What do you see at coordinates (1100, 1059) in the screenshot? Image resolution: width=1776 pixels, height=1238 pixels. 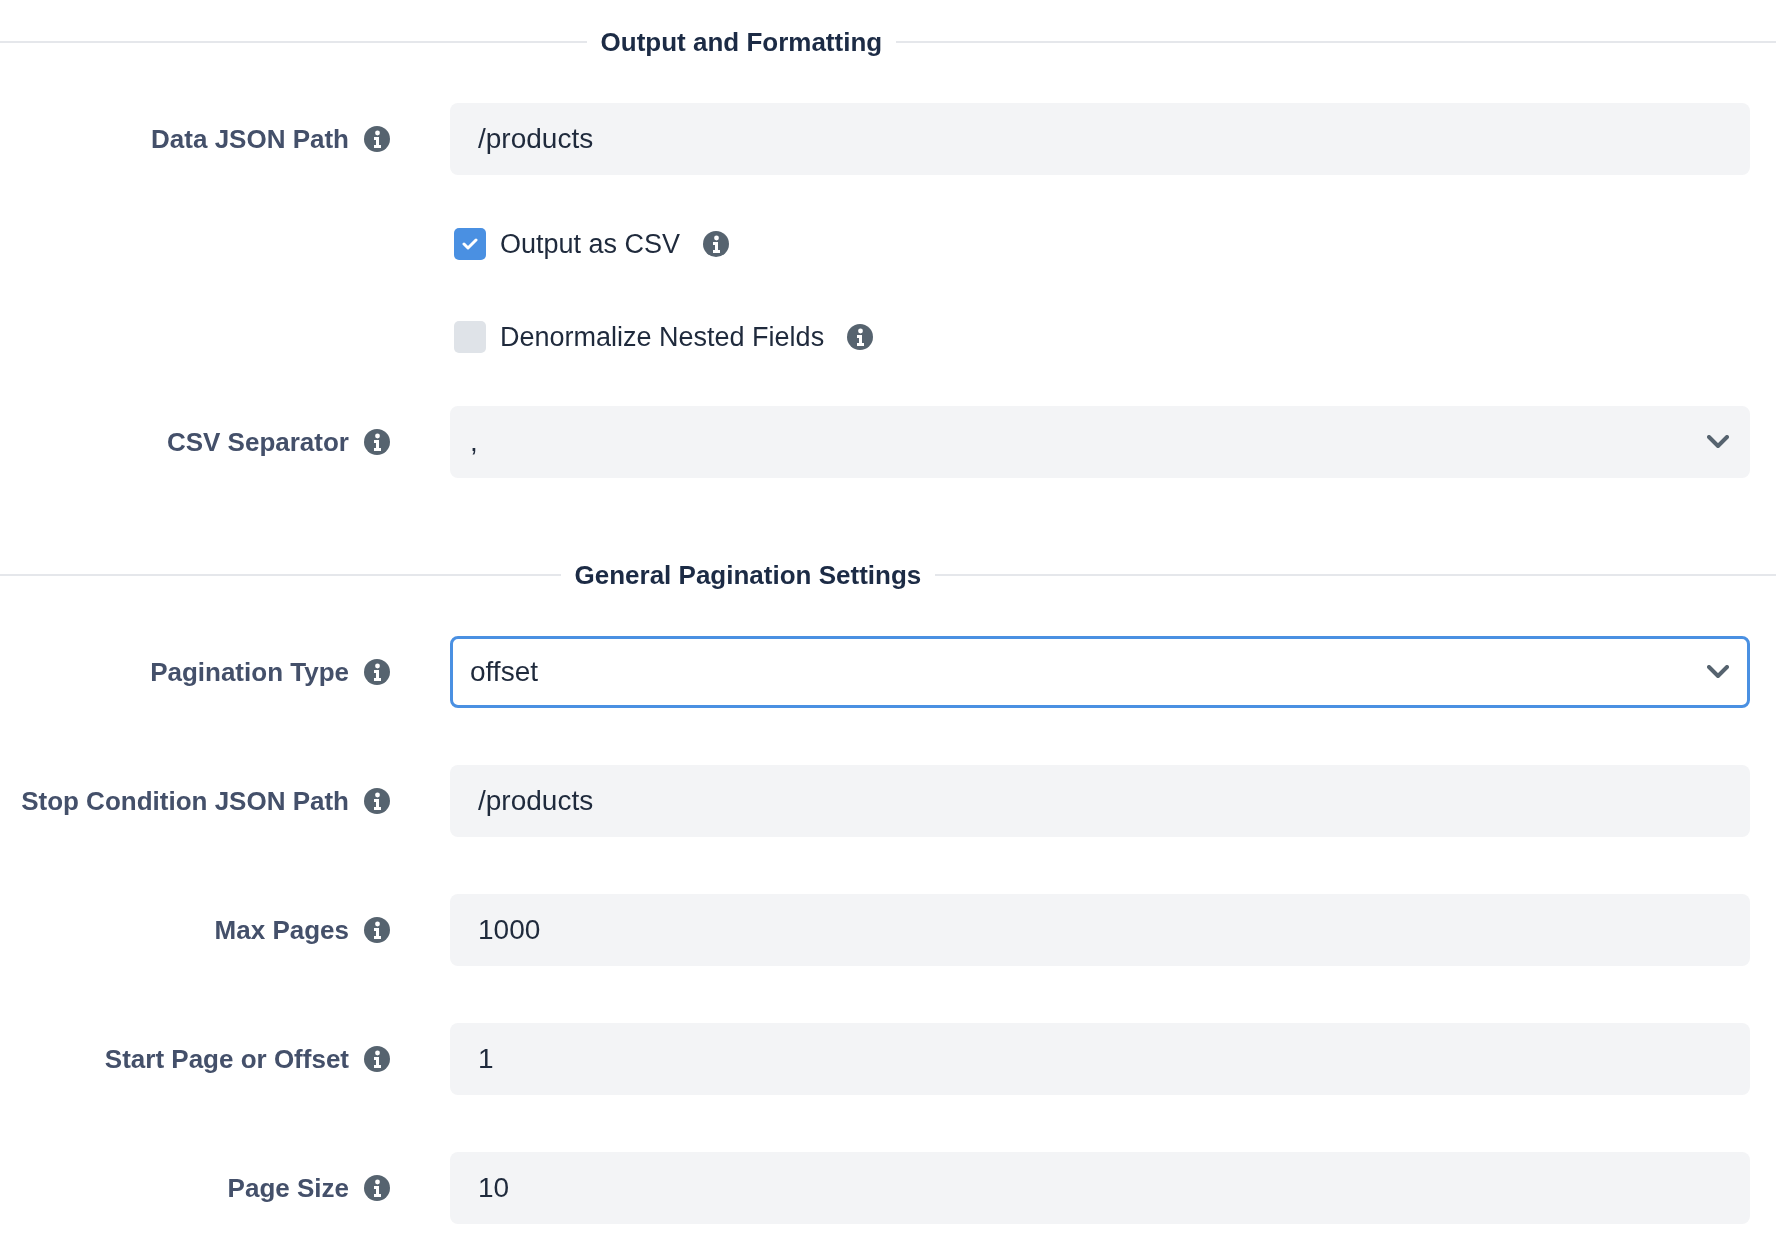 I see `input-field: 1` at bounding box center [1100, 1059].